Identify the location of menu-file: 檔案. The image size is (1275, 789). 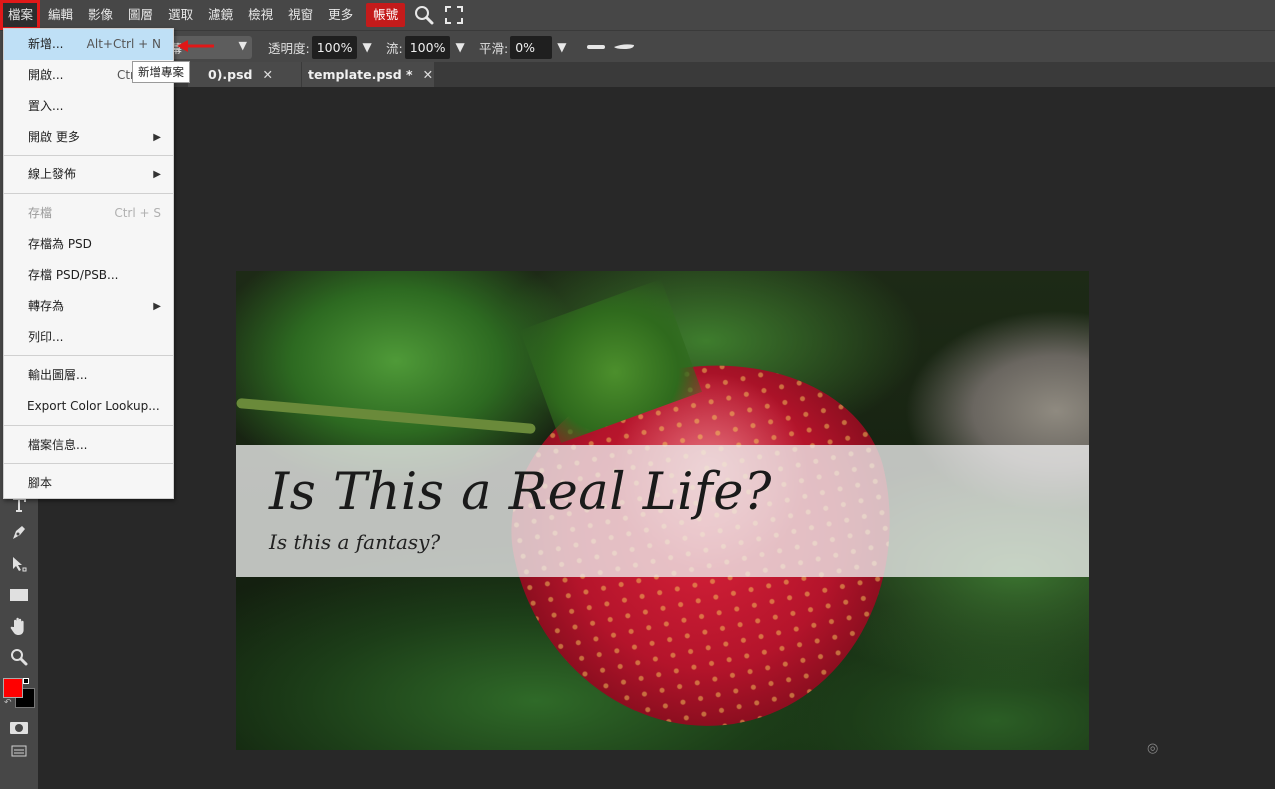
(20, 15).